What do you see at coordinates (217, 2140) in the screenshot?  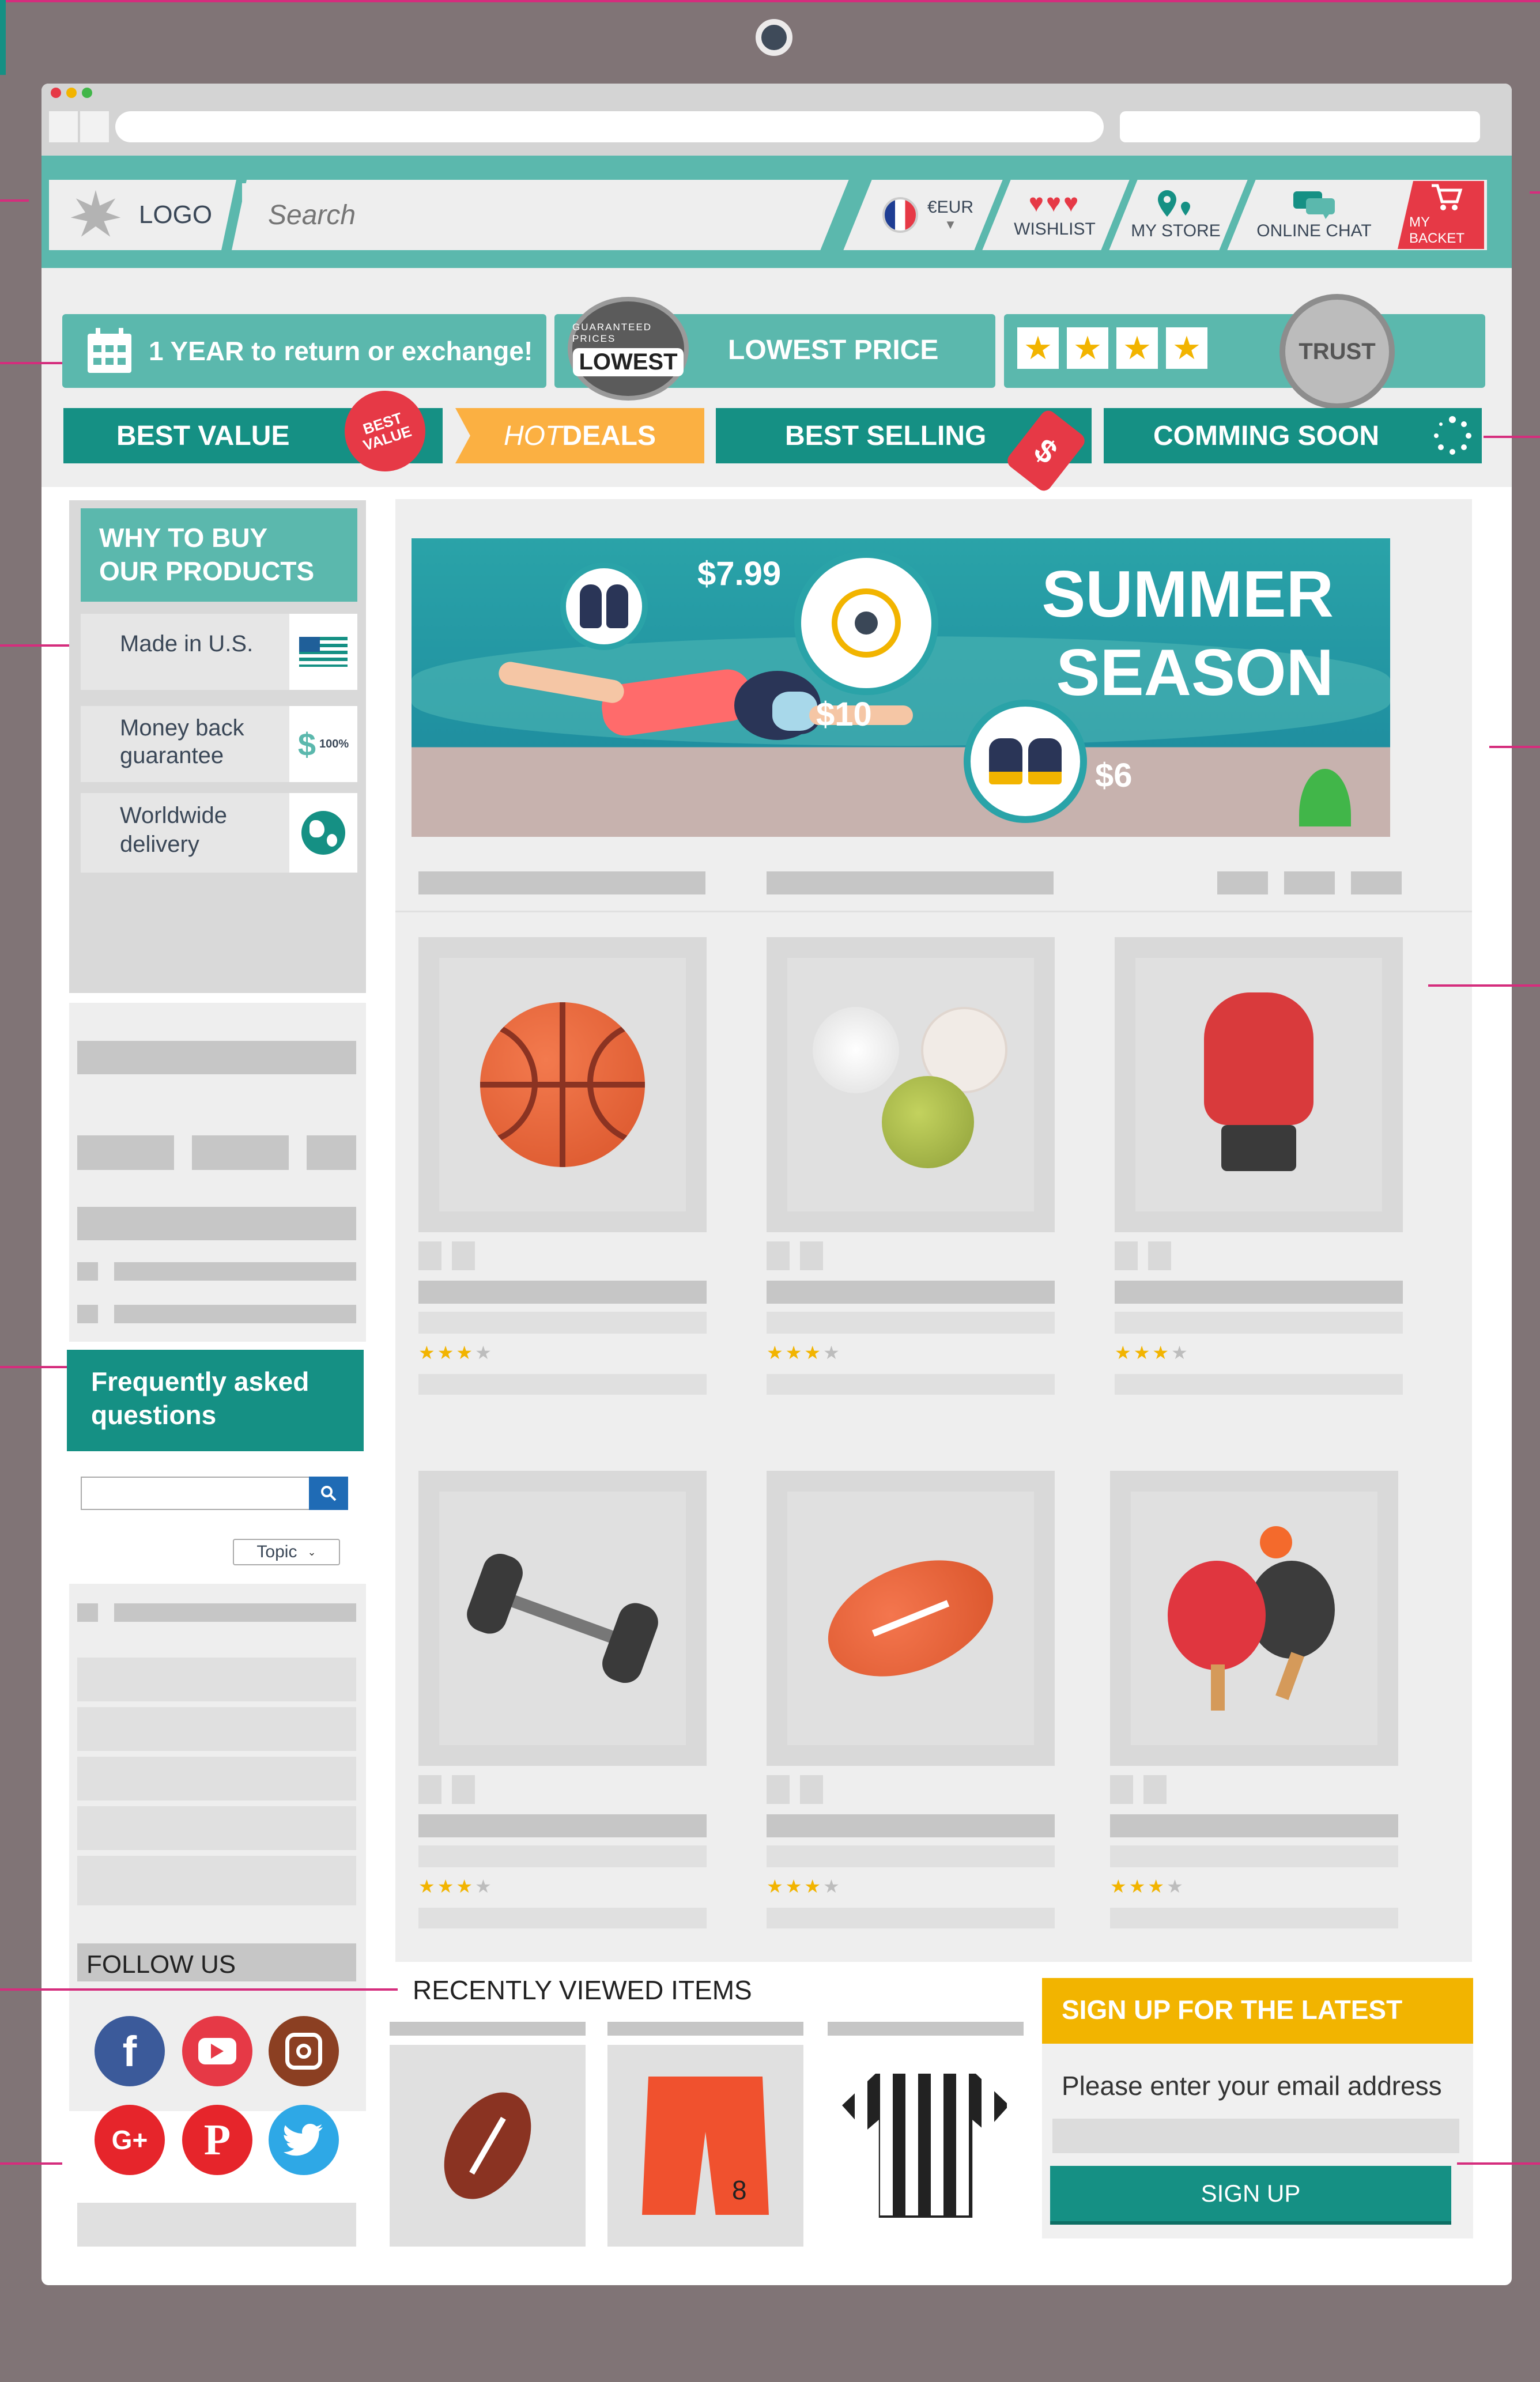 I see `pinterest-icon: P` at bounding box center [217, 2140].